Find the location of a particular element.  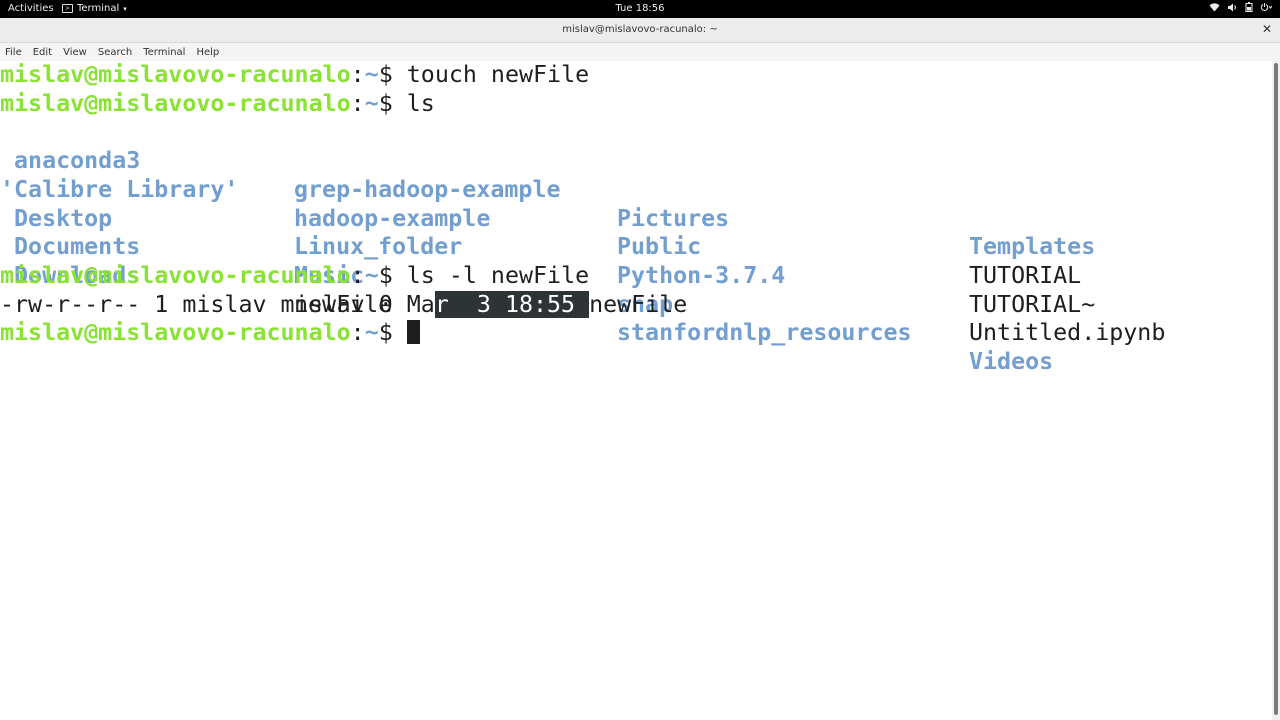

terminal-scrollbar is located at coordinates (1276, 390).